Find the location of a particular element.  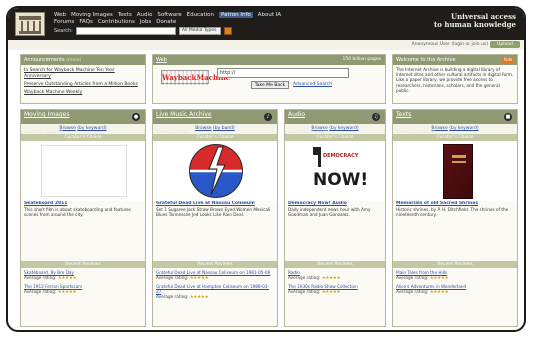

nav-forums: Forums is located at coordinates (64, 22).